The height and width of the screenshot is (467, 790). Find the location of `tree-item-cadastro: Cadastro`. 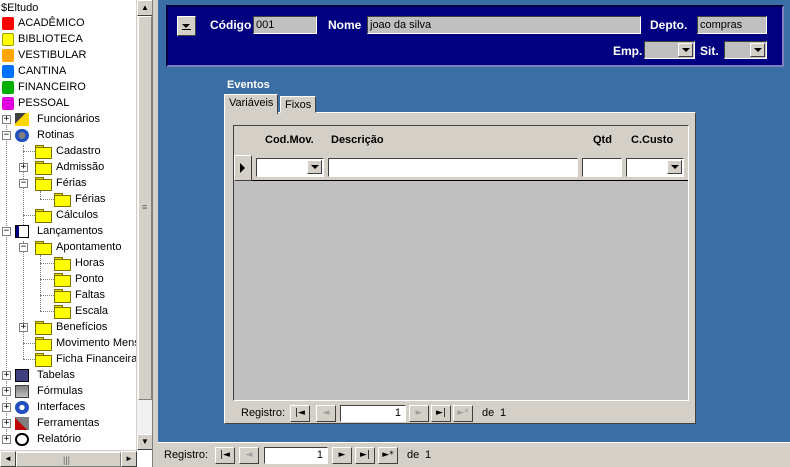

tree-item-cadastro: Cadastro is located at coordinates (68, 151).